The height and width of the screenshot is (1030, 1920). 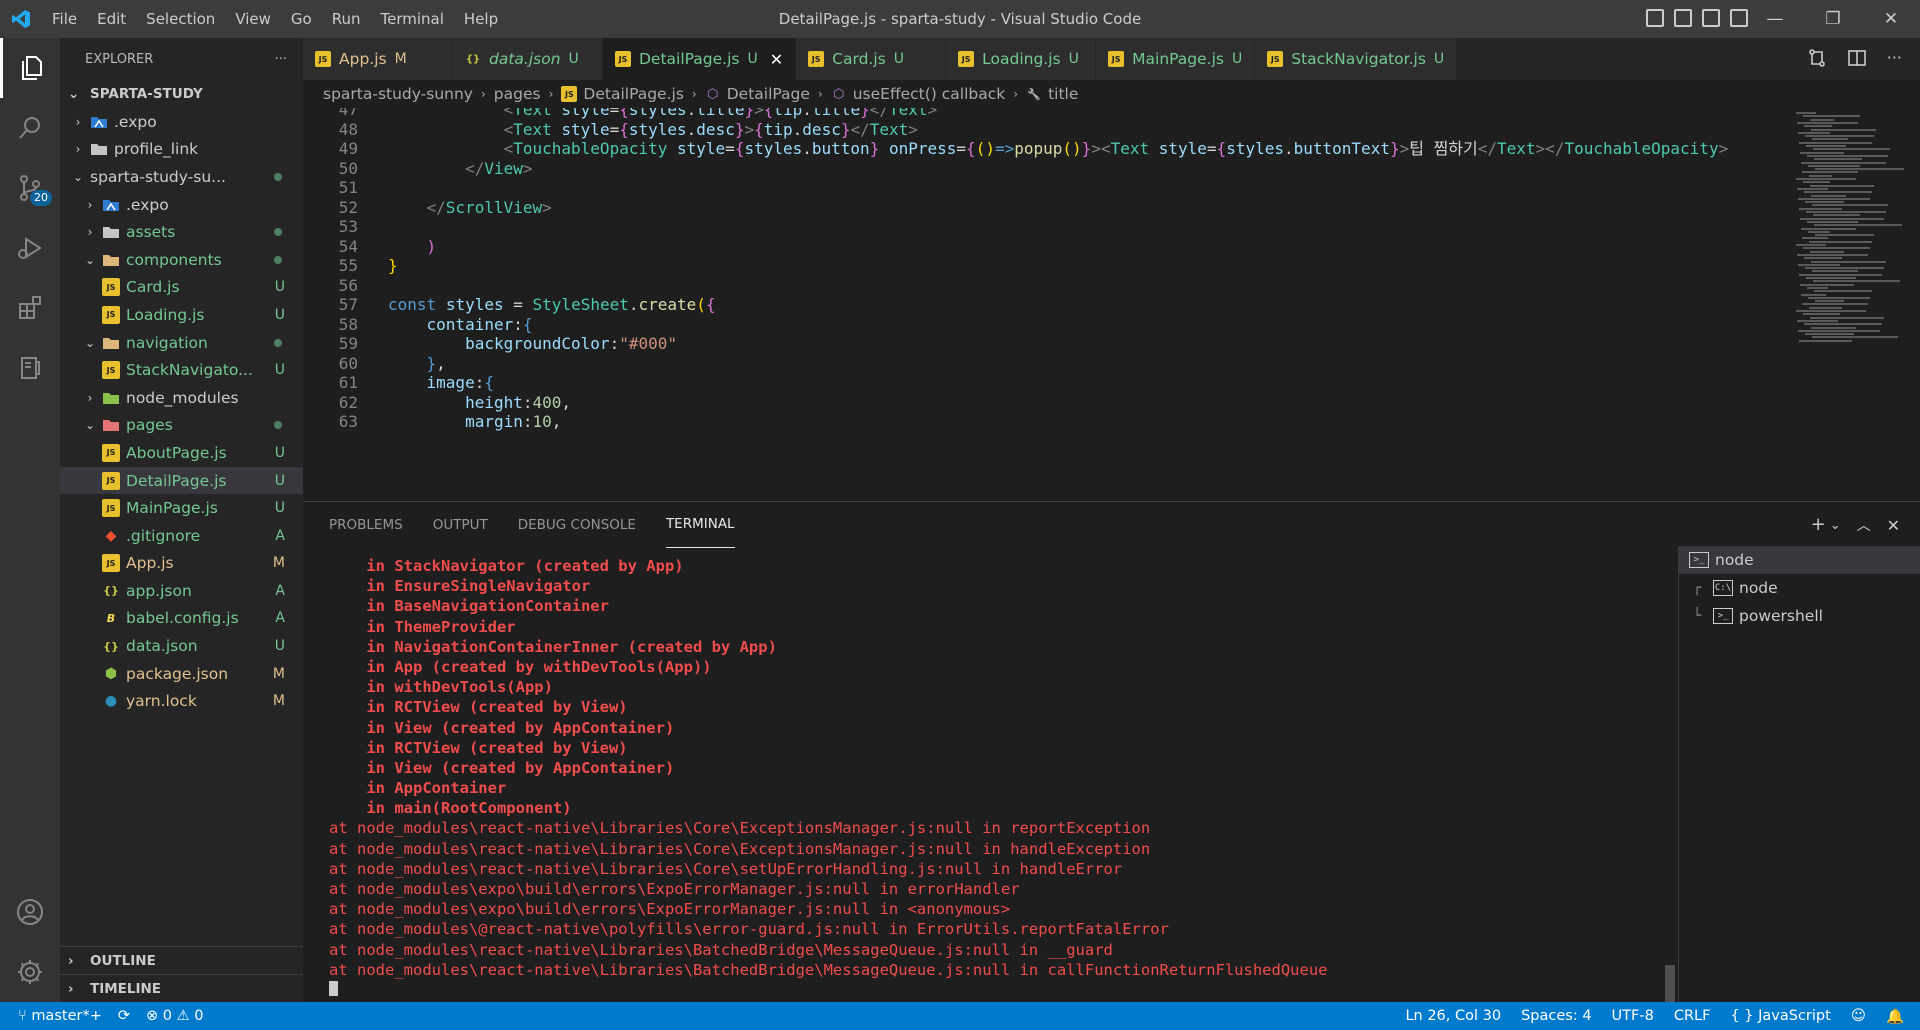 What do you see at coordinates (30, 308) in the screenshot?
I see `extensions-icon` at bounding box center [30, 308].